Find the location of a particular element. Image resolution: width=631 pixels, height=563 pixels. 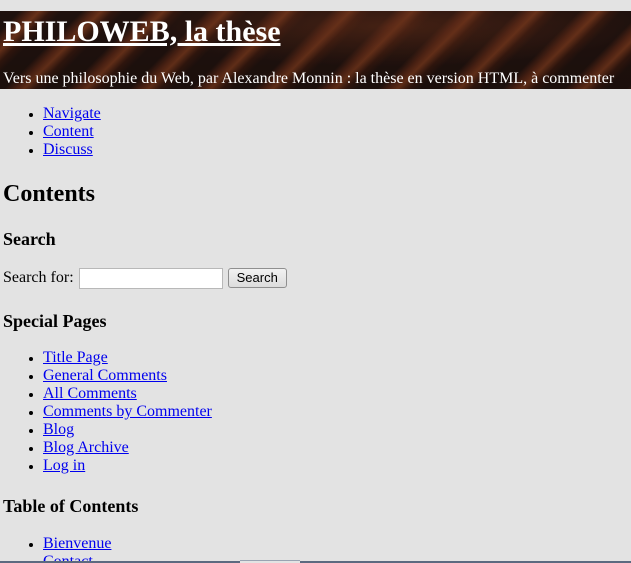

toc-link-bienvenue: Bienvenue is located at coordinates (77, 543).